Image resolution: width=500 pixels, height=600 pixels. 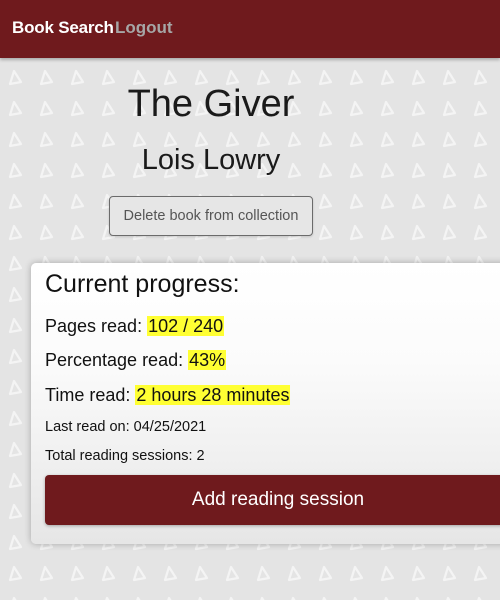 I want to click on pages-read-label: Pages read:, so click(x=94, y=326).